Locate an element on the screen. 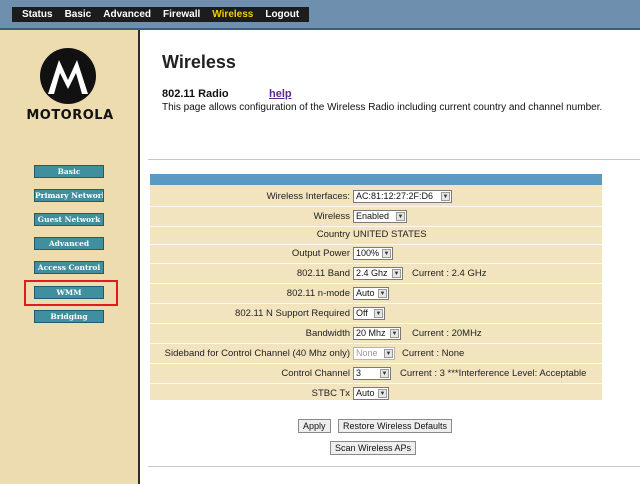  nav-advanced: Advanced is located at coordinates (127, 14).